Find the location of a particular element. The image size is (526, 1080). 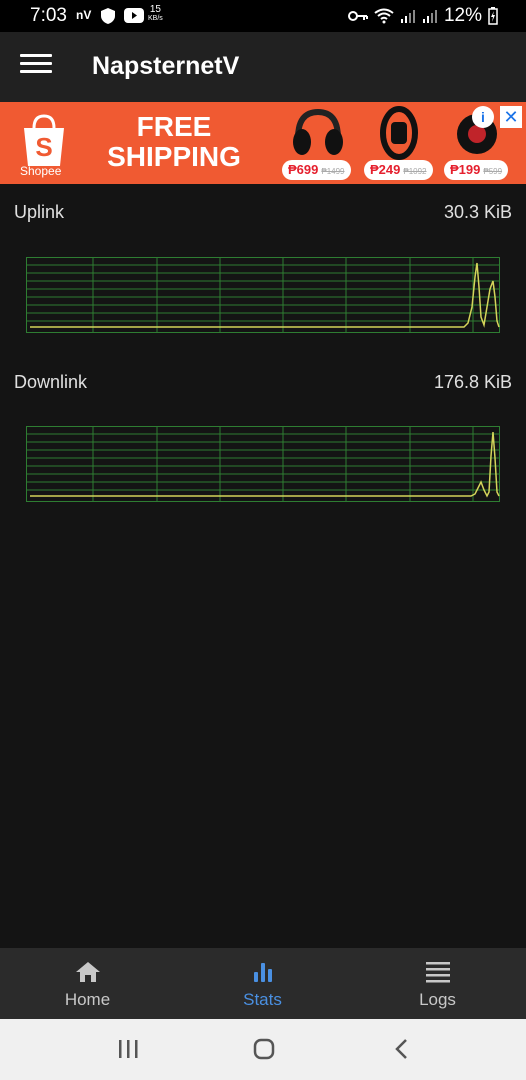

status-right: 12% is located at coordinates (422, 16).